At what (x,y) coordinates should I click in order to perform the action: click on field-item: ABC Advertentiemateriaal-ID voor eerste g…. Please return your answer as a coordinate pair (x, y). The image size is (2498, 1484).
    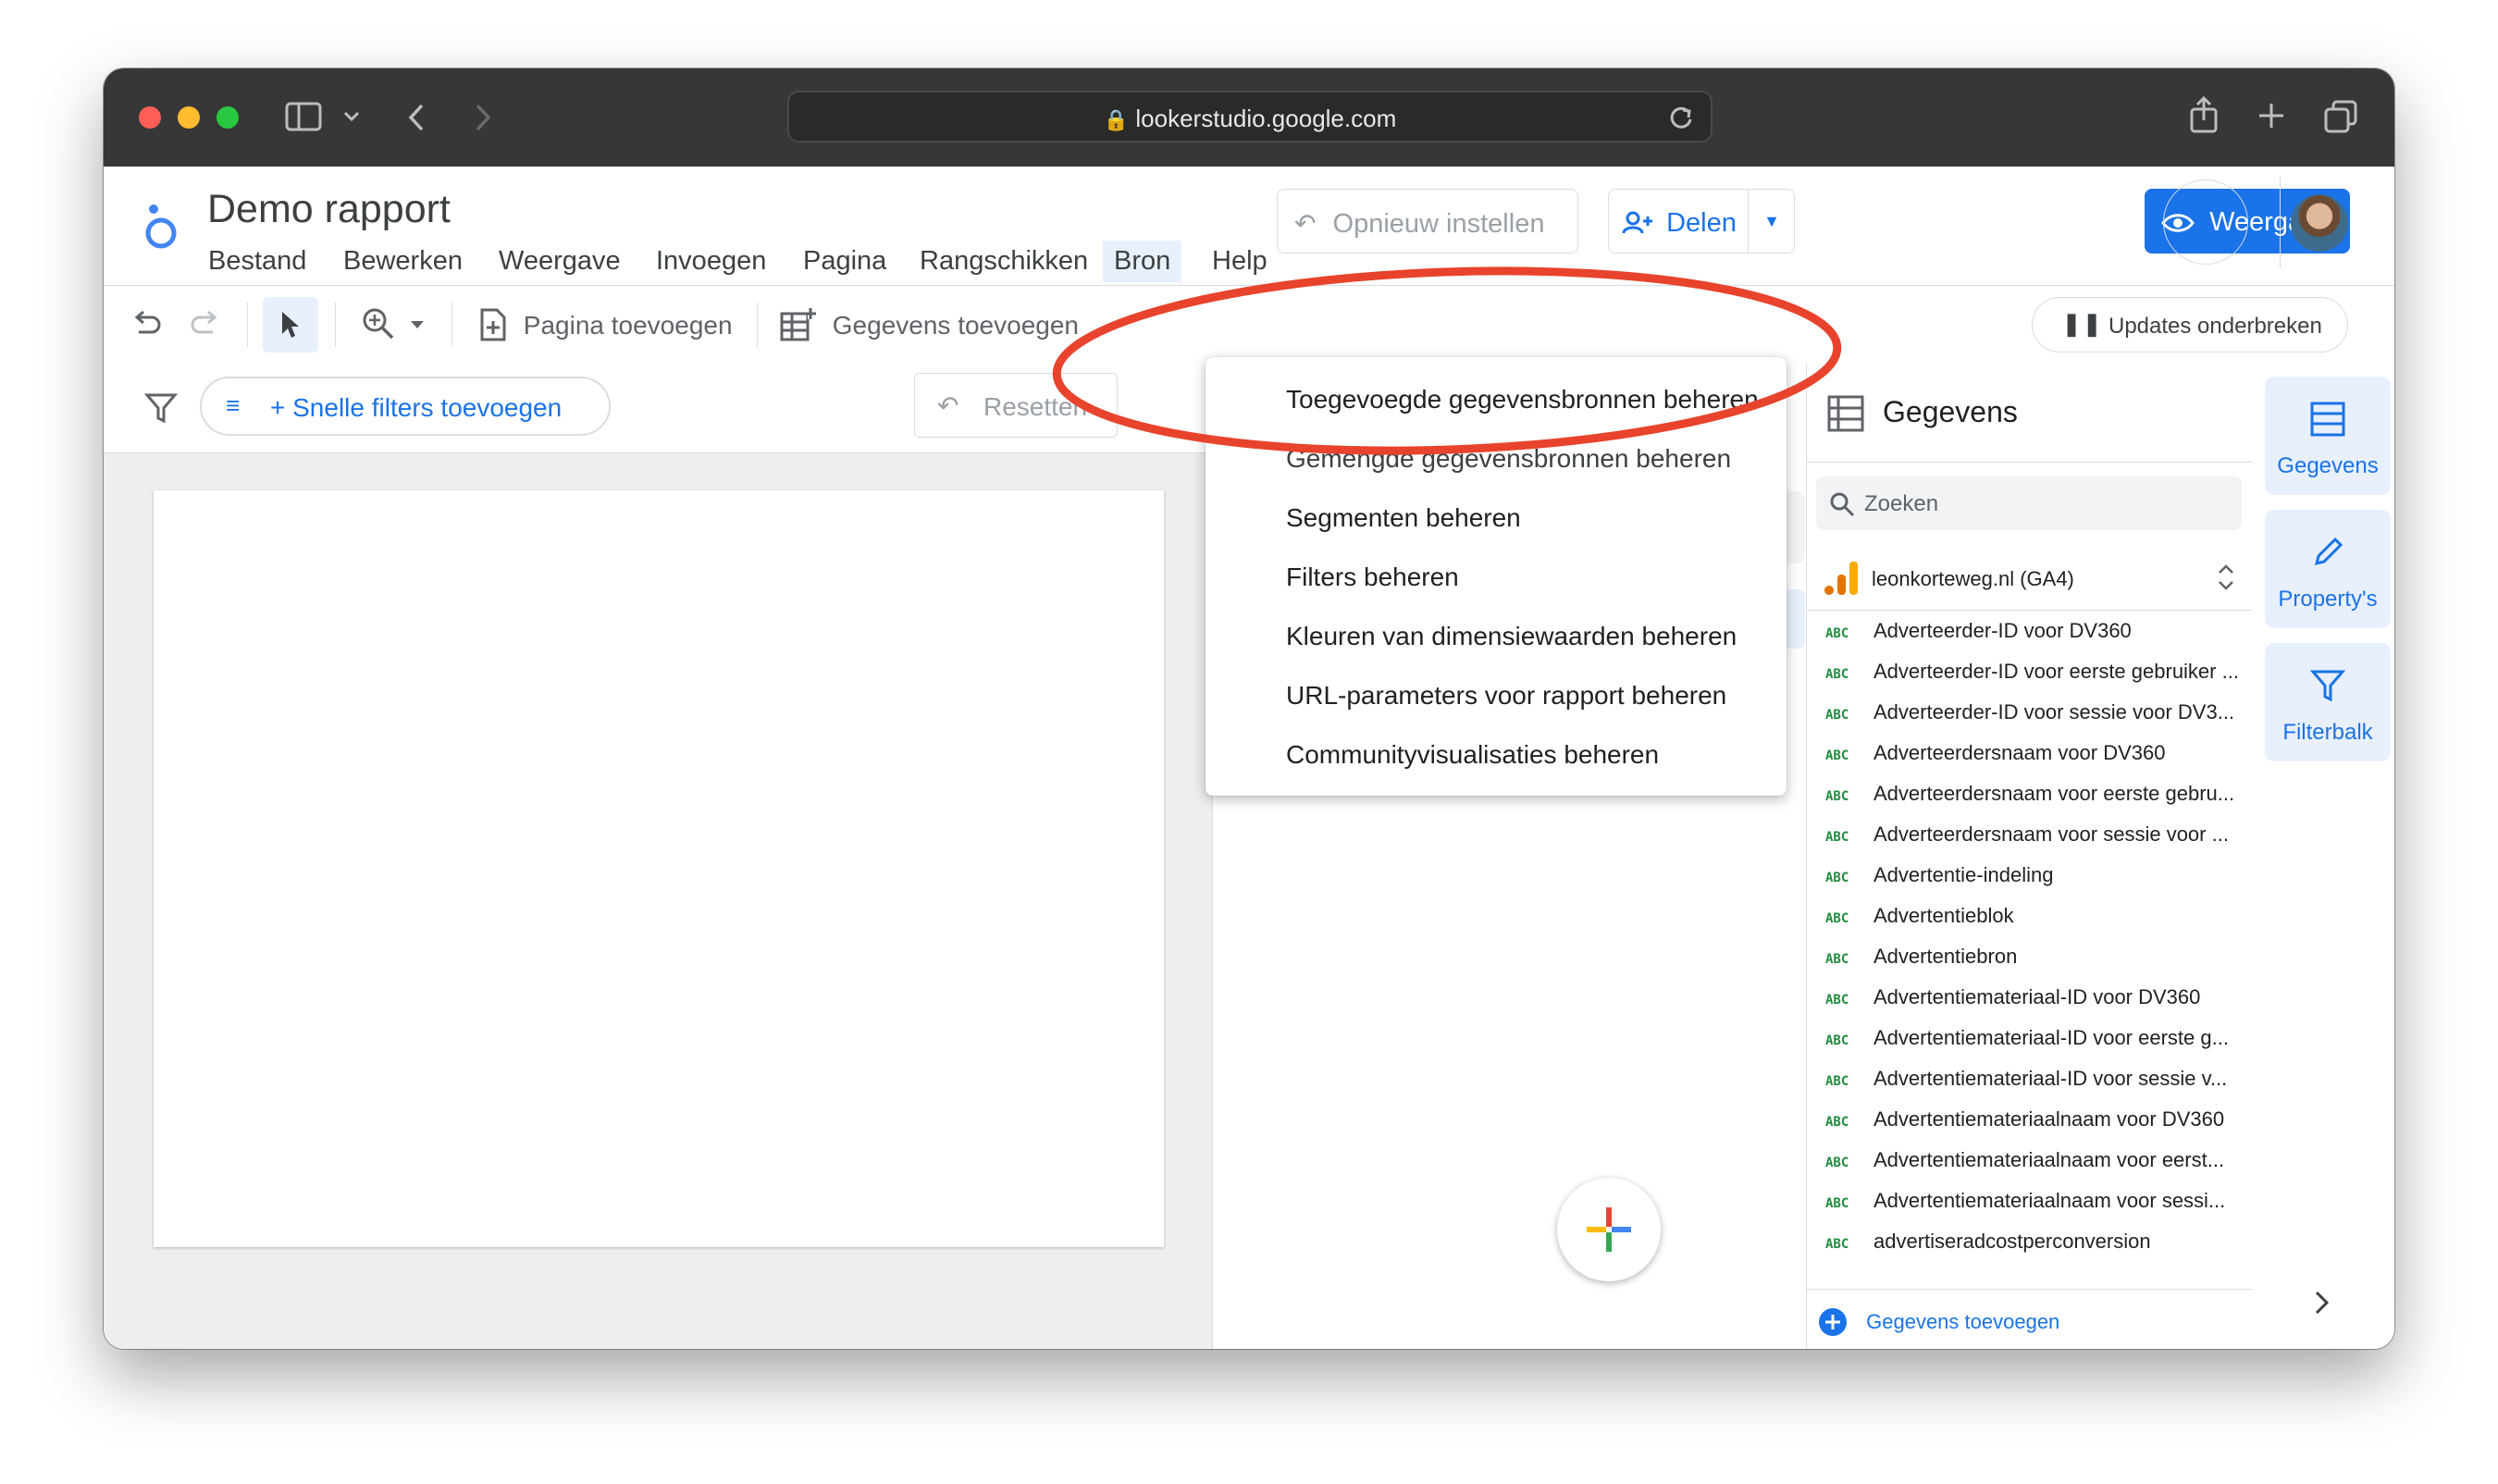
    Looking at the image, I should click on (2038, 1046).